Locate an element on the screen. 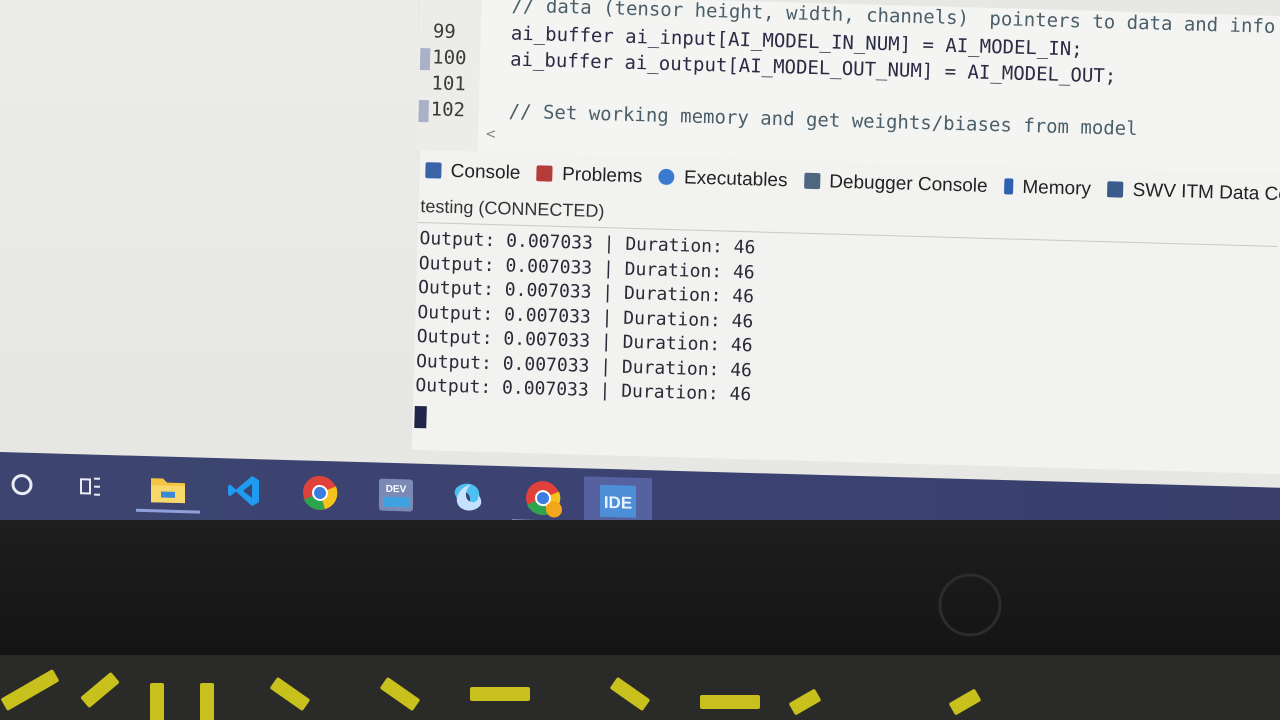  vscode-icon is located at coordinates (244, 490).